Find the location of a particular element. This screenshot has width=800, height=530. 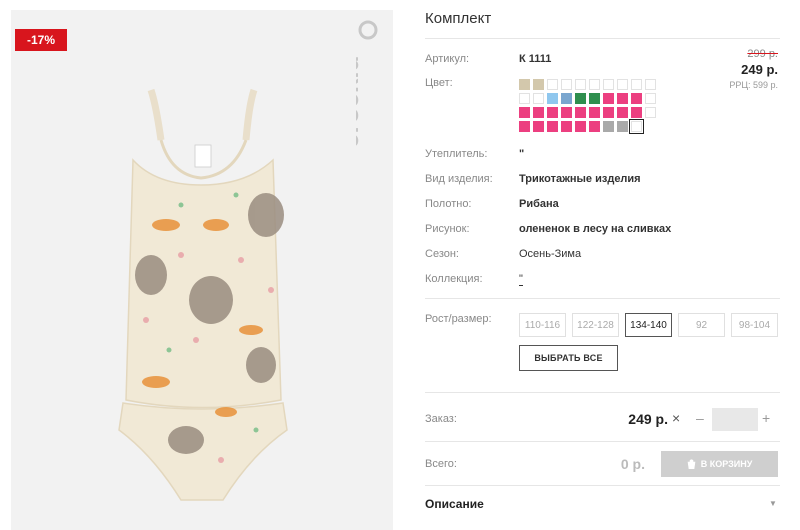

size-option: 98-104 is located at coordinates (754, 325).